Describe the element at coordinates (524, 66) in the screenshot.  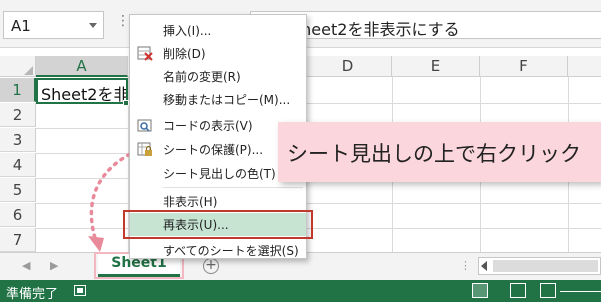
I see `column-header-f: F` at that location.